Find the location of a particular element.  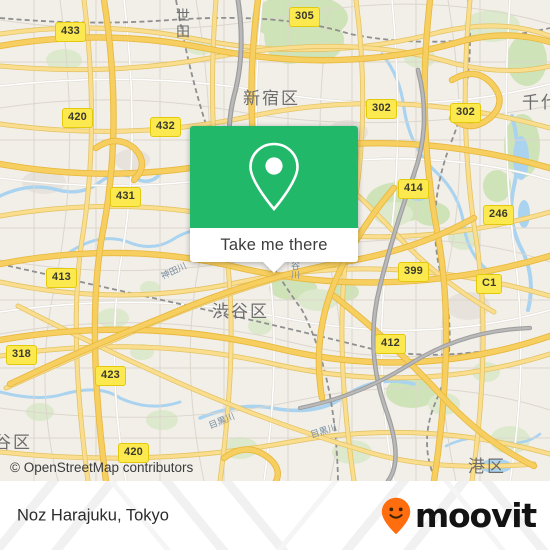

road-shield: 246 is located at coordinates (498, 215).